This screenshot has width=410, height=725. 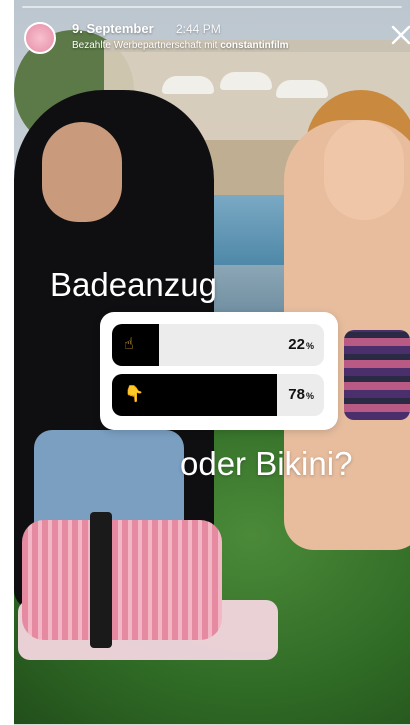 I want to click on poll-option-1: ☝ 22 %, so click(x=218, y=345).